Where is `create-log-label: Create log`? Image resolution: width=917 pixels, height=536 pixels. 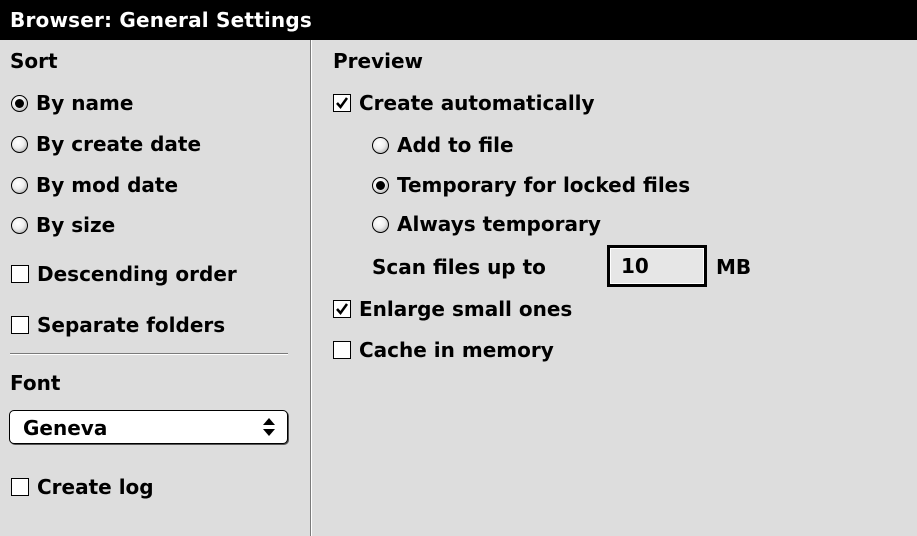 create-log-label: Create log is located at coordinates (95, 487).